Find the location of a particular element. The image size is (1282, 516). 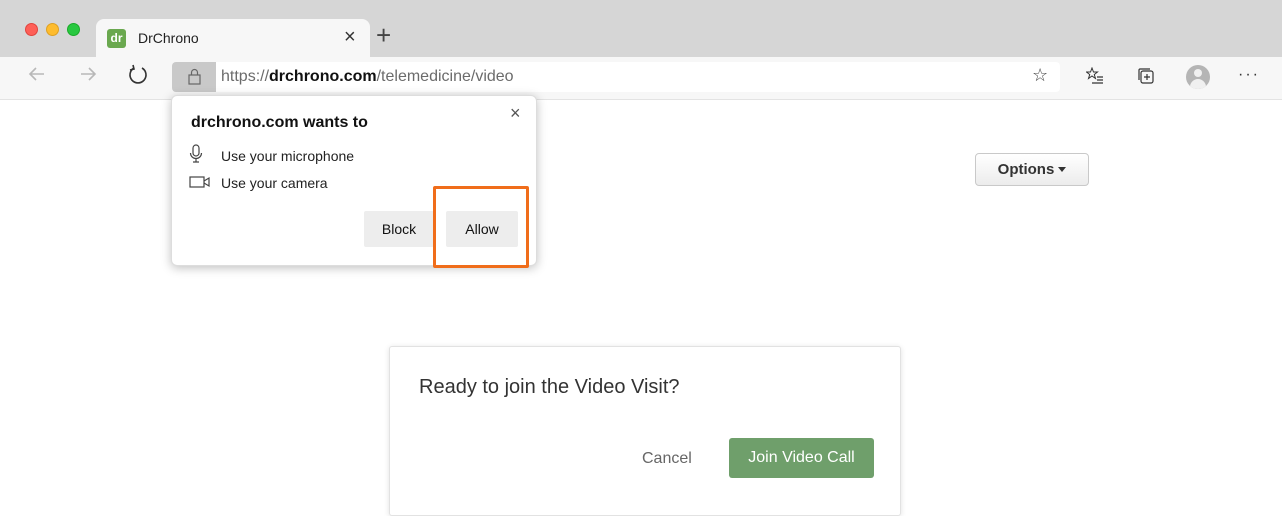

drchrono-favicon-icon: dr is located at coordinates (116, 38).